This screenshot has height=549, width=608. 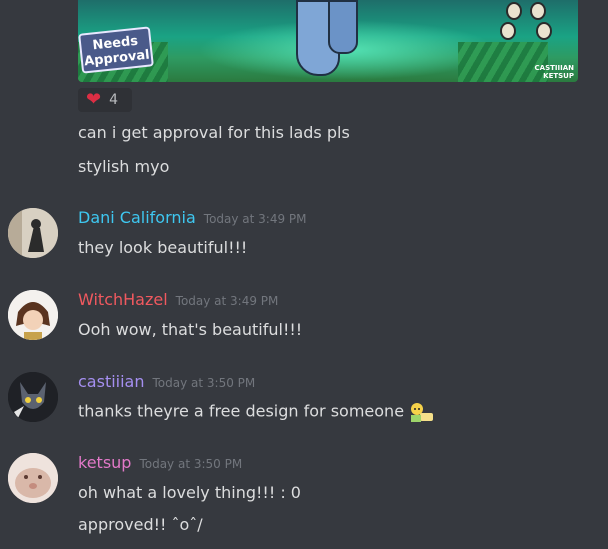 What do you see at coordinates (104, 462) in the screenshot?
I see `author-name: ketsup` at bounding box center [104, 462].